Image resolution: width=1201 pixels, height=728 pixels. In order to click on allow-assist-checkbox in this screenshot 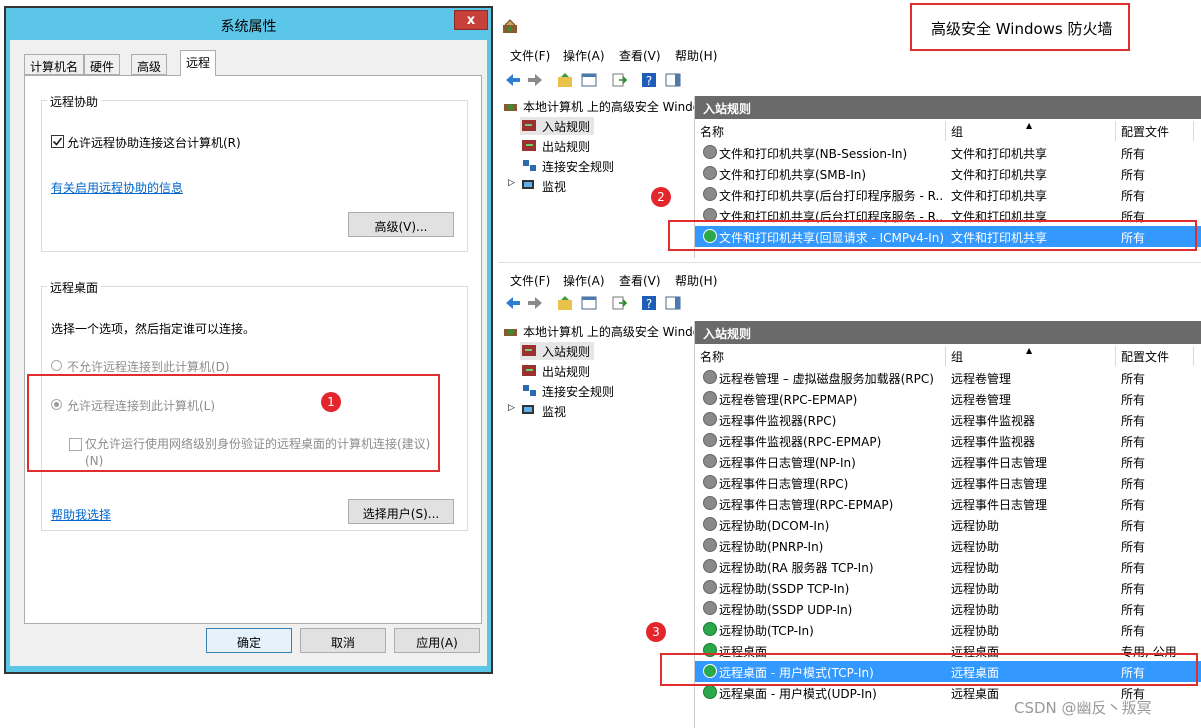, I will do `click(57, 141)`.